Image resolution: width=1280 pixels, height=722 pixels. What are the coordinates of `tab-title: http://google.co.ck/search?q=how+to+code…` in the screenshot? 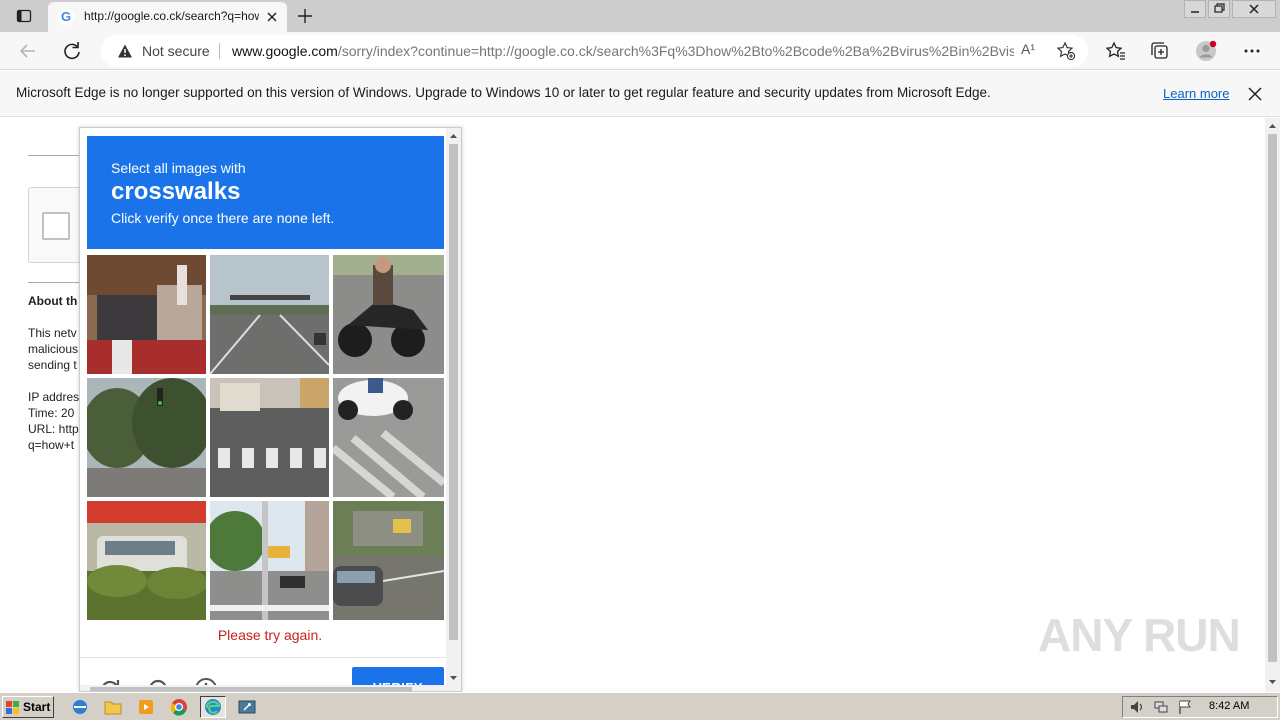 It's located at (171, 16).